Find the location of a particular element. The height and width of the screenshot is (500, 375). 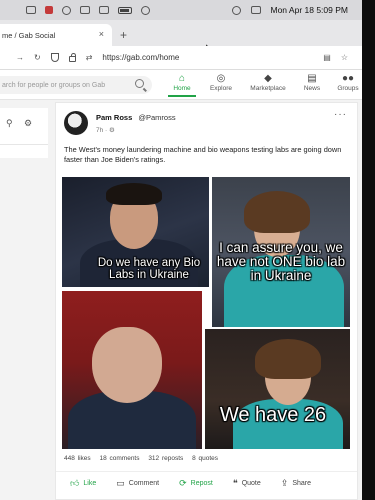

more-options-button: ··· is located at coordinates (340, 114).